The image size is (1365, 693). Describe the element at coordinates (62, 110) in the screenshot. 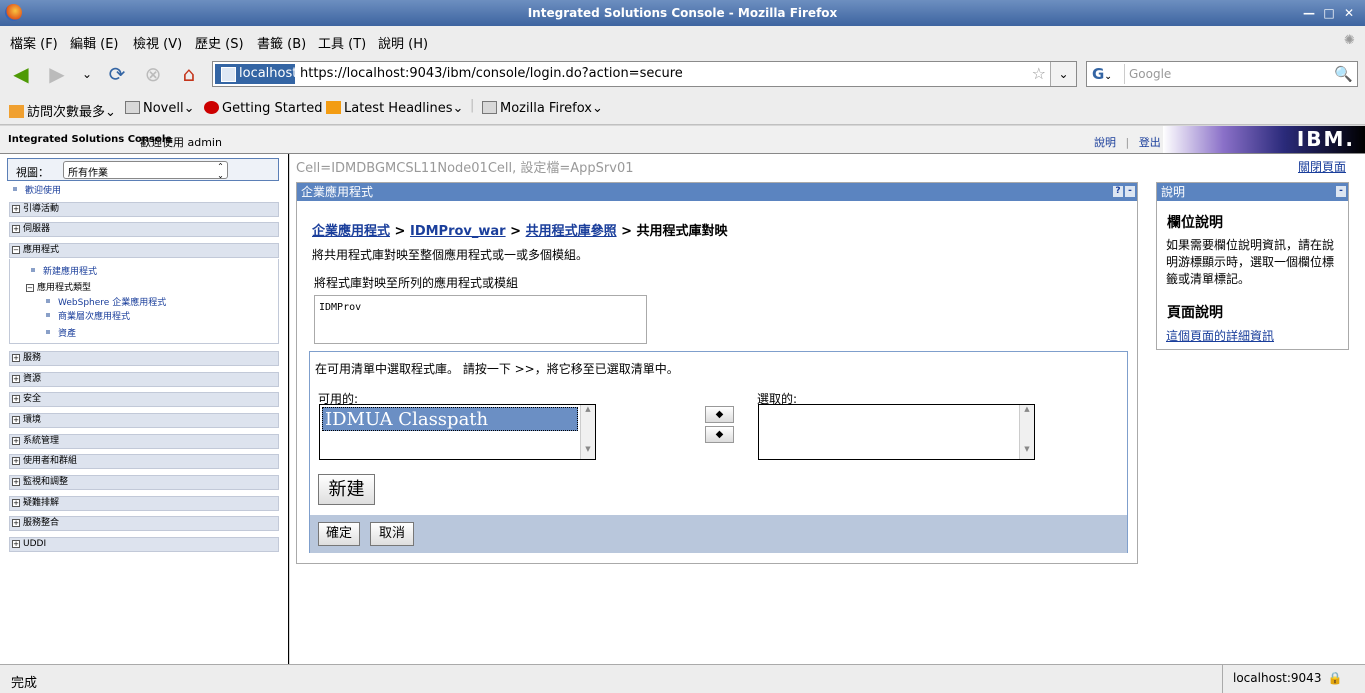

I see `bookmark-most-visited: 訪問次數最多⌄` at that location.